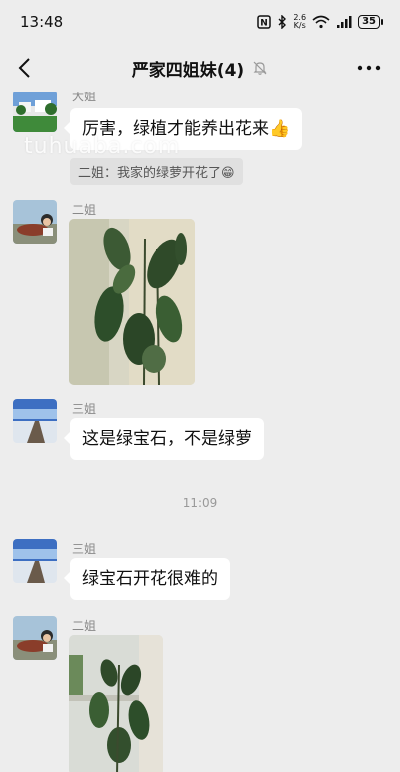 This screenshot has height=772, width=400. Describe the element at coordinates (175, 129) in the screenshot. I see `message-text: 厉害，绿植才能养出花来` at that location.